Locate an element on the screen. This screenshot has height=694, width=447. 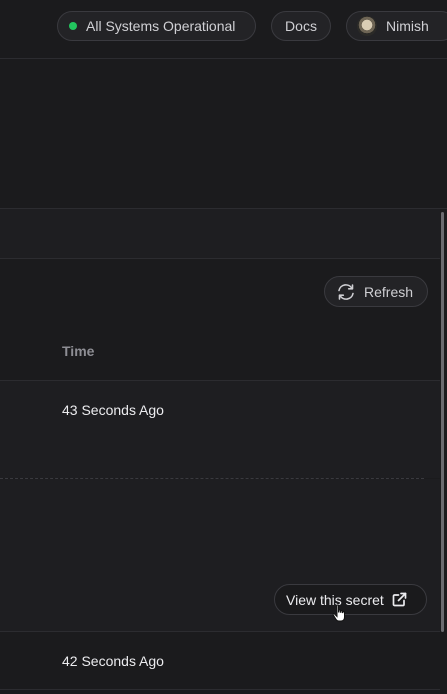
row-time: 43 Seconds Ago is located at coordinates (113, 410).